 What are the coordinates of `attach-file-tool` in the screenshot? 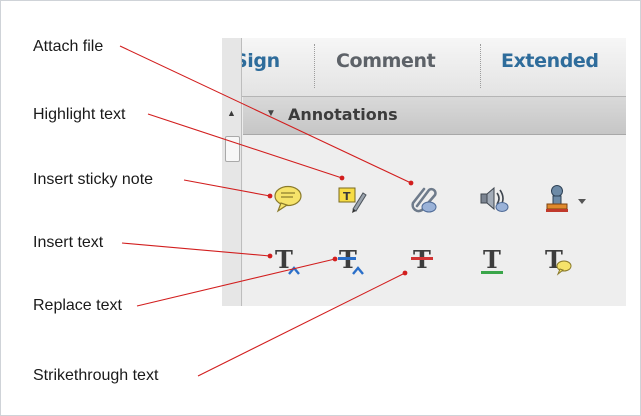 It's located at (424, 199).